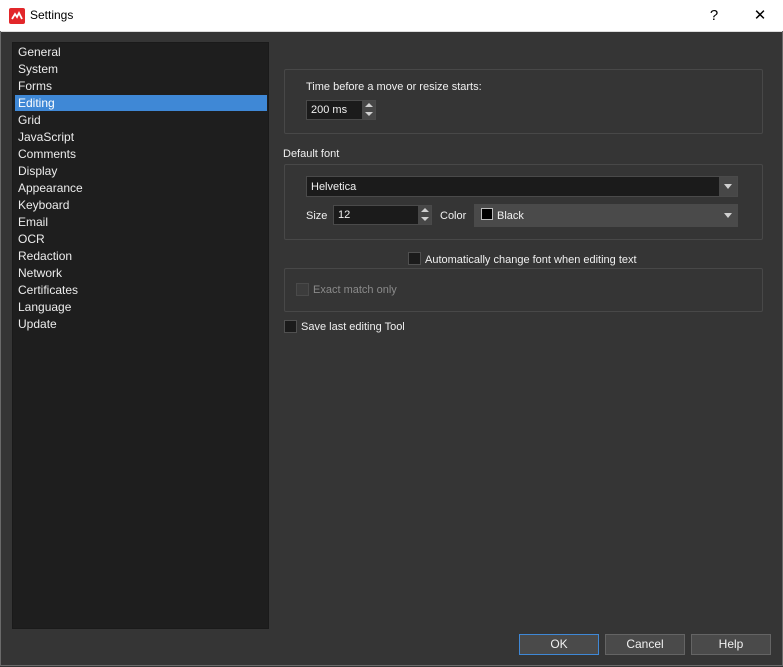 Image resolution: width=783 pixels, height=667 pixels. What do you see at coordinates (394, 87) in the screenshot?
I see `move-delay-label: Time before a move or resize starts:` at bounding box center [394, 87].